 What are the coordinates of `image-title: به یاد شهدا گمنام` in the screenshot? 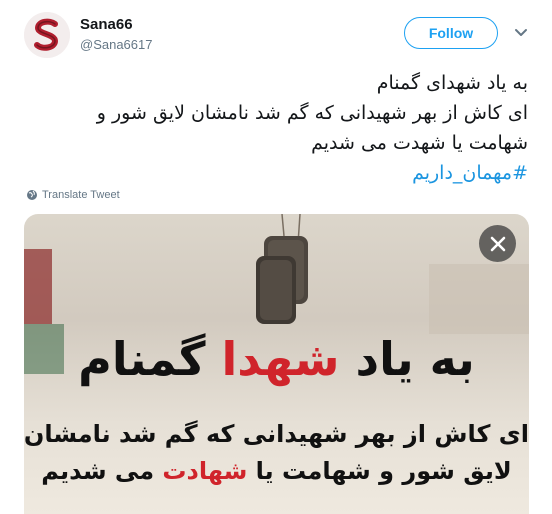 It's located at (276, 359).